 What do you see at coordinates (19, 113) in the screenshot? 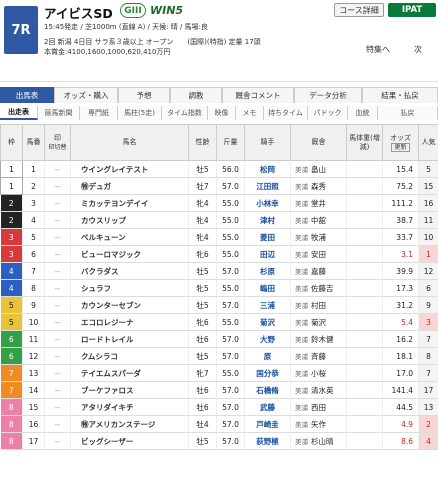
I see `tab-card: 出走表` at bounding box center [19, 113].